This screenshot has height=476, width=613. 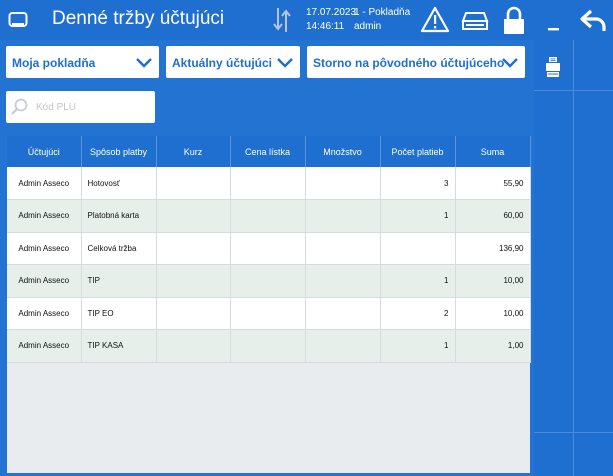 I want to click on table-row: Admin Asseco Celková tržba 136,90, so click(x=269, y=248).